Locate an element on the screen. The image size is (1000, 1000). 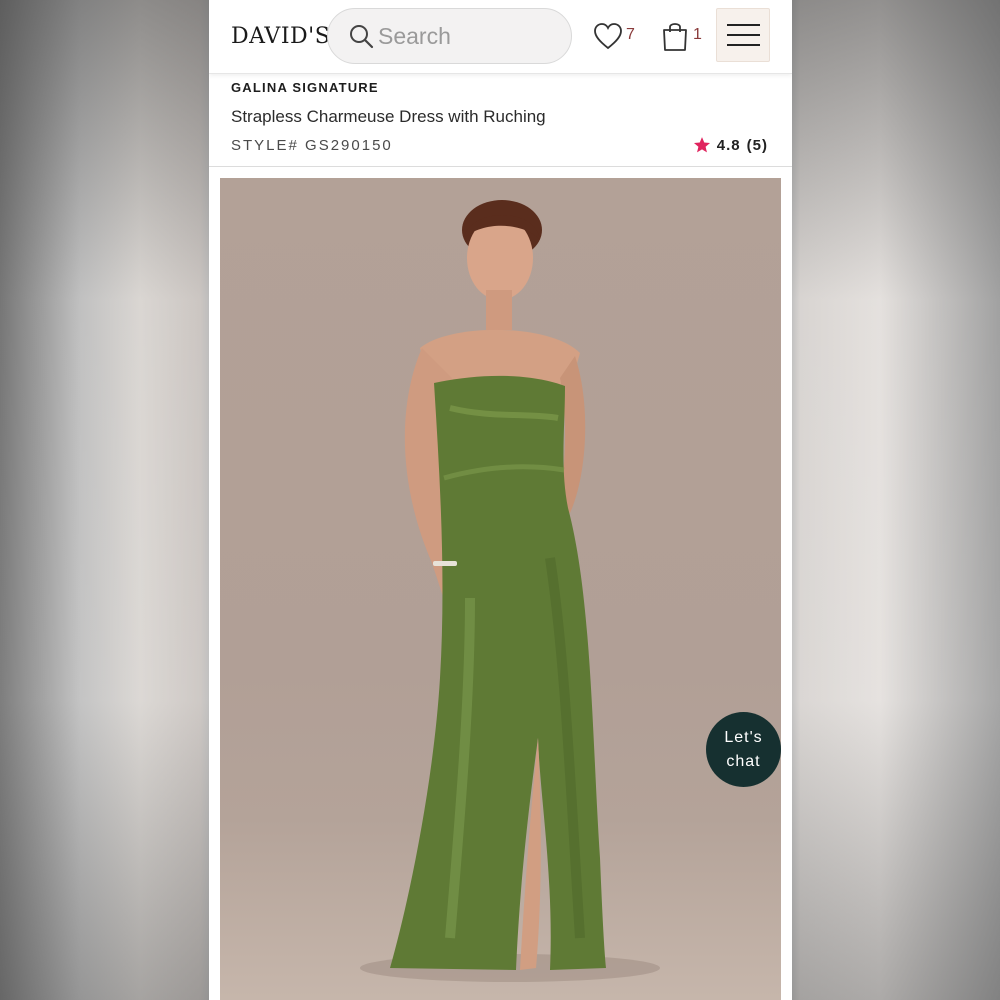
product-rating: 4.8 (5) is located at coordinates (730, 145).